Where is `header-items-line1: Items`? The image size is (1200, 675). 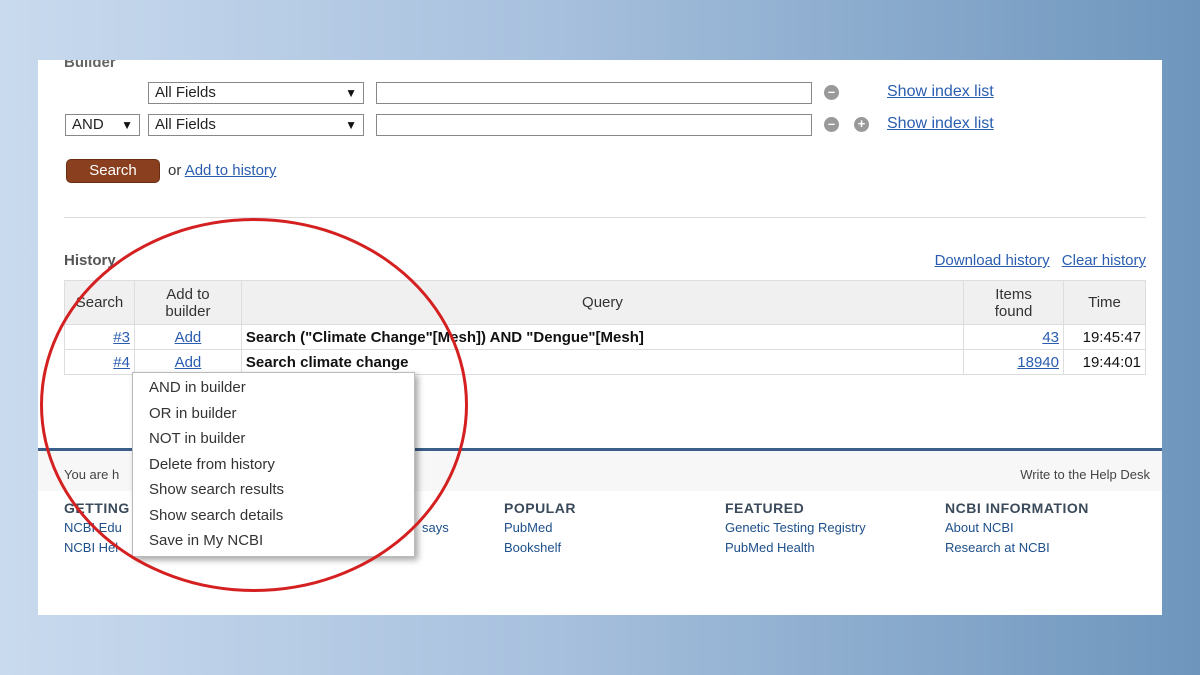 header-items-line1: Items is located at coordinates (1013, 294).